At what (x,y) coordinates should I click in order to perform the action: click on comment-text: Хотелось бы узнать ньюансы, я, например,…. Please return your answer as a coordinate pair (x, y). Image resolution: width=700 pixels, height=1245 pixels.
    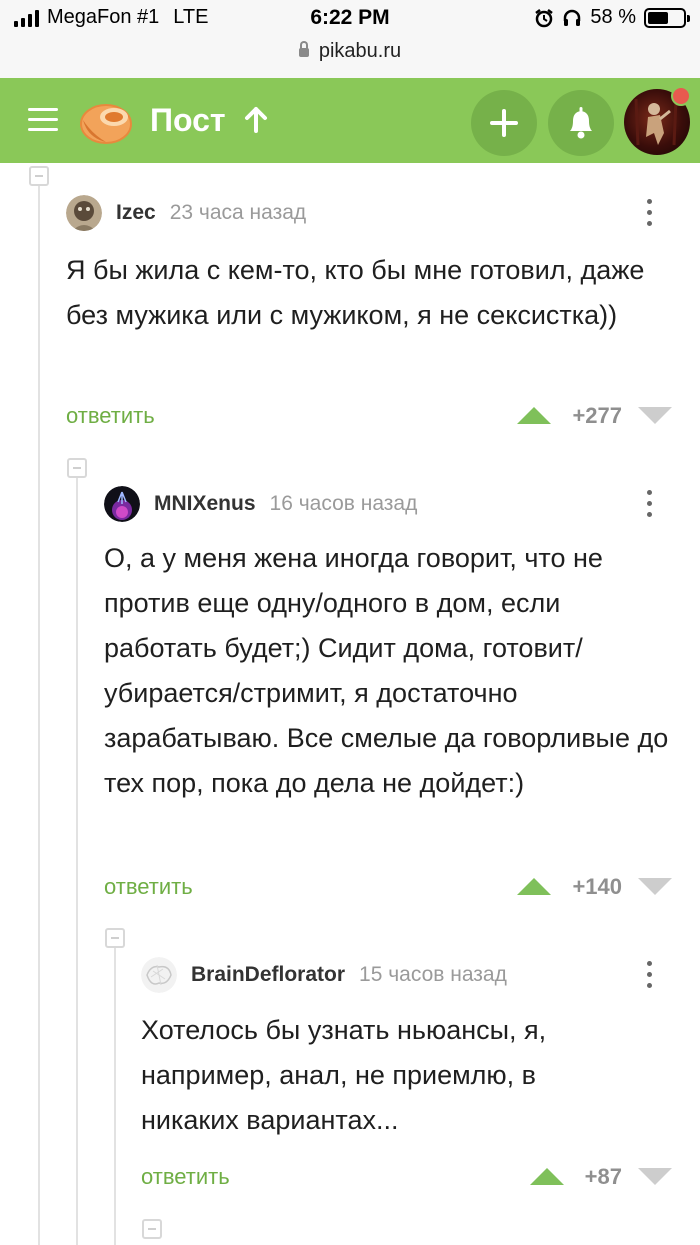
    Looking at the image, I should click on (344, 1075).